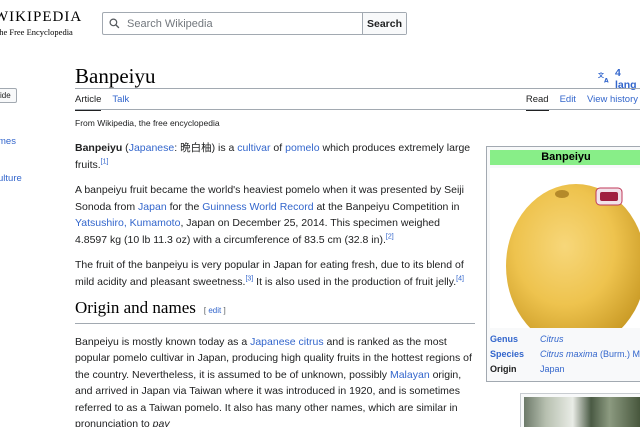 The image size is (640, 427). What do you see at coordinates (569, 354) in the screenshot?
I see `infobox-value-link: Citrus maxima` at bounding box center [569, 354].